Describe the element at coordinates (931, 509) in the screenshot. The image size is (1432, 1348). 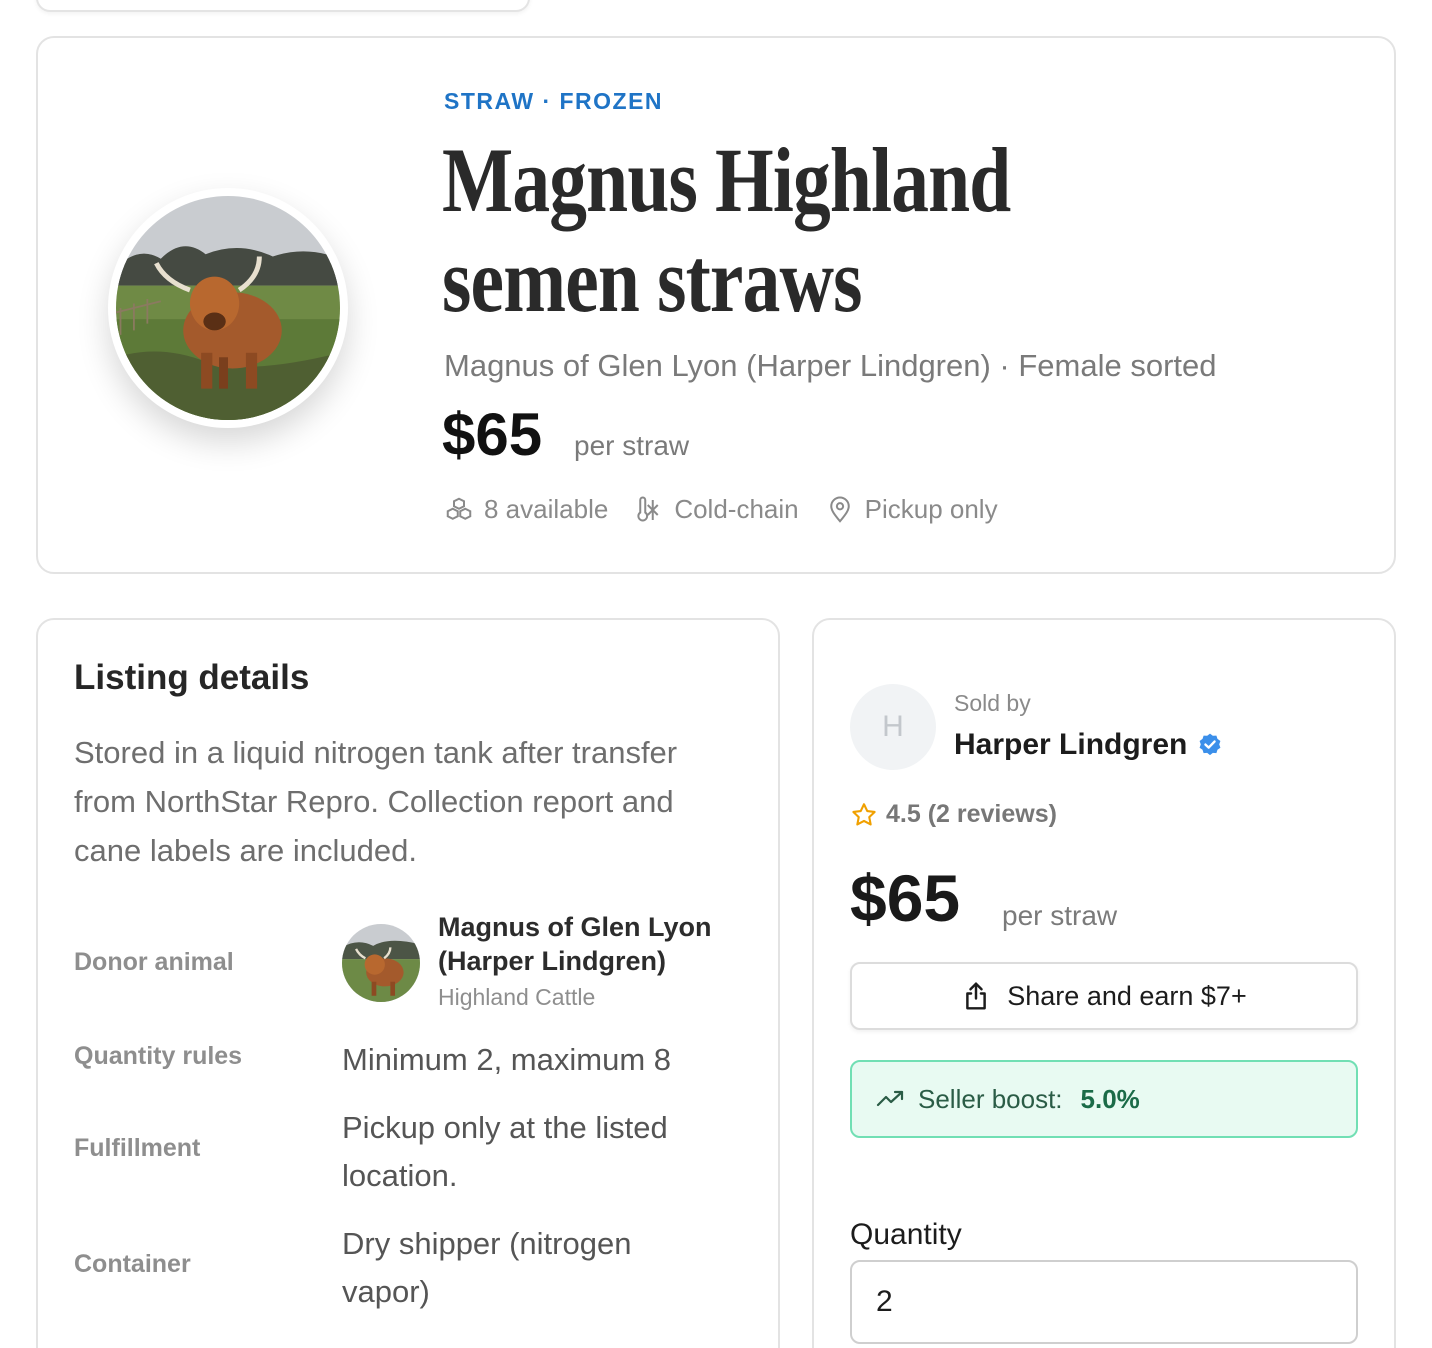
I see `pickup-text: Pickup only` at that location.